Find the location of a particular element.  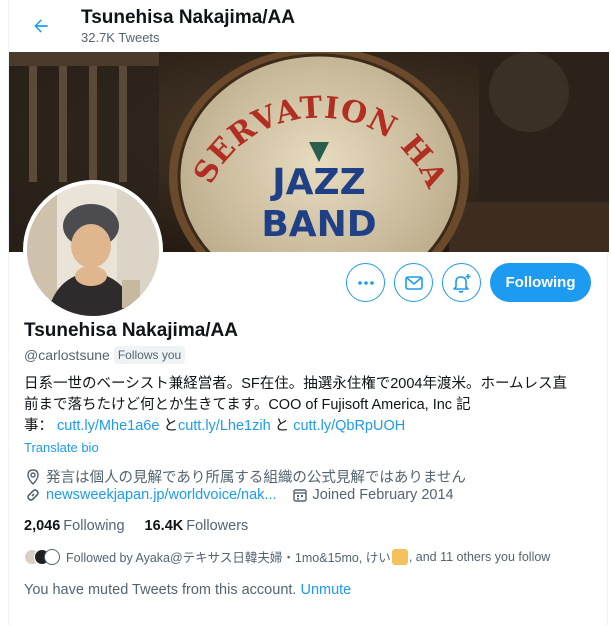

profile-handle: @carlostsune is located at coordinates (67, 355).